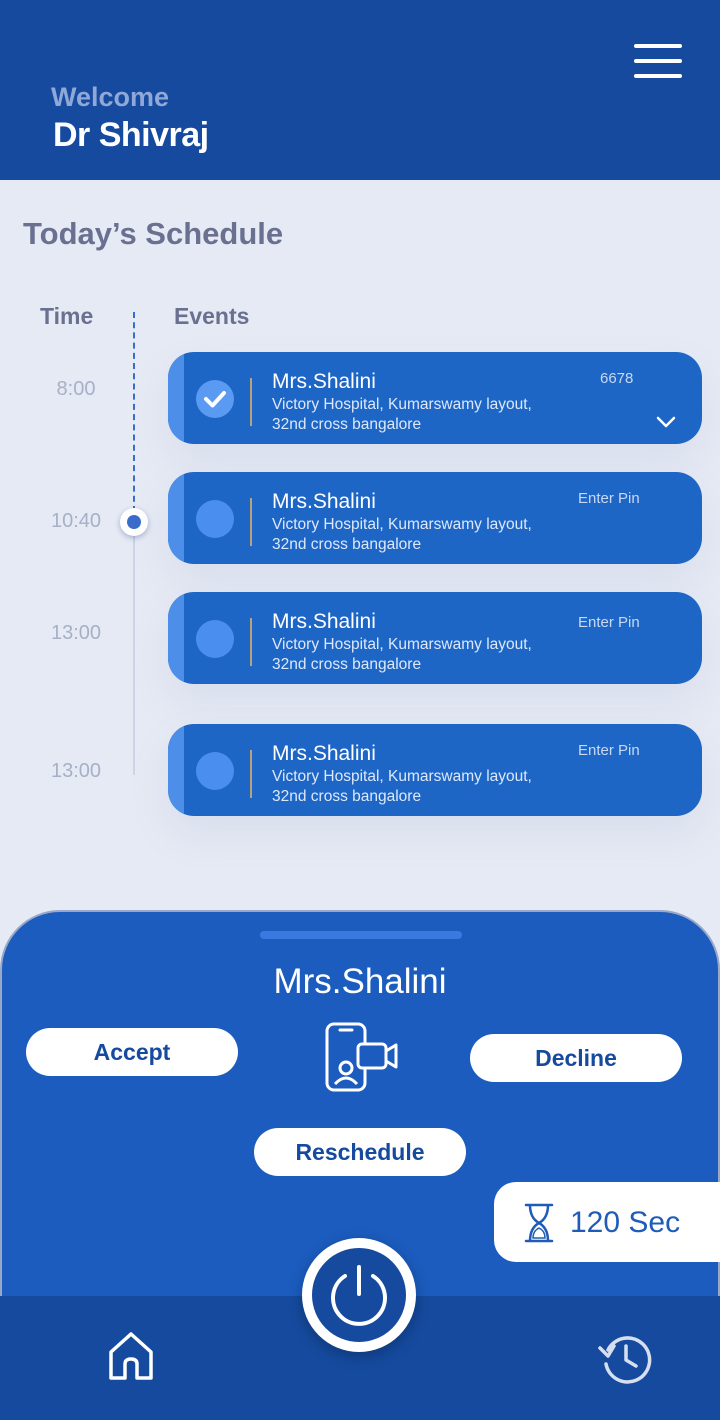  Describe the element at coordinates (617, 378) in the screenshot. I see `pin-value: 6678` at that location.